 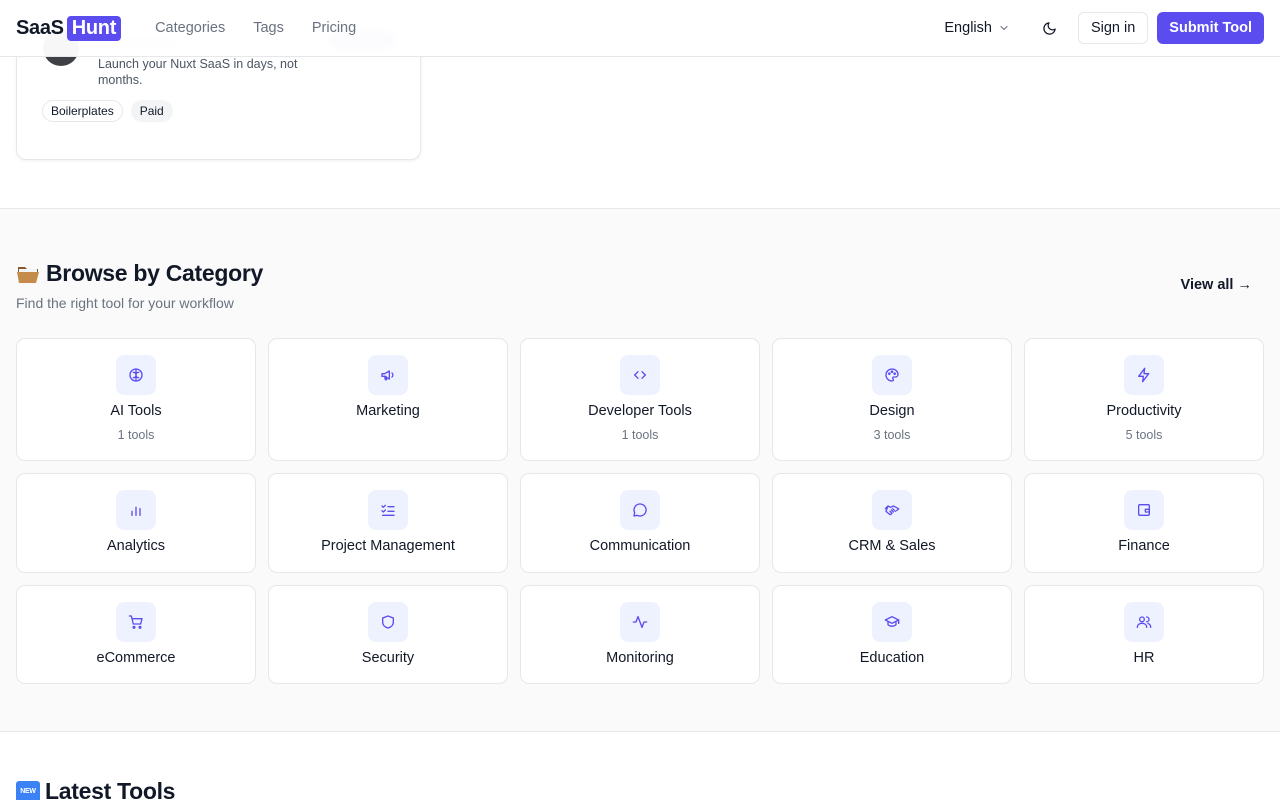 What do you see at coordinates (892, 435) in the screenshot?
I see `category-count: 3 tools` at bounding box center [892, 435].